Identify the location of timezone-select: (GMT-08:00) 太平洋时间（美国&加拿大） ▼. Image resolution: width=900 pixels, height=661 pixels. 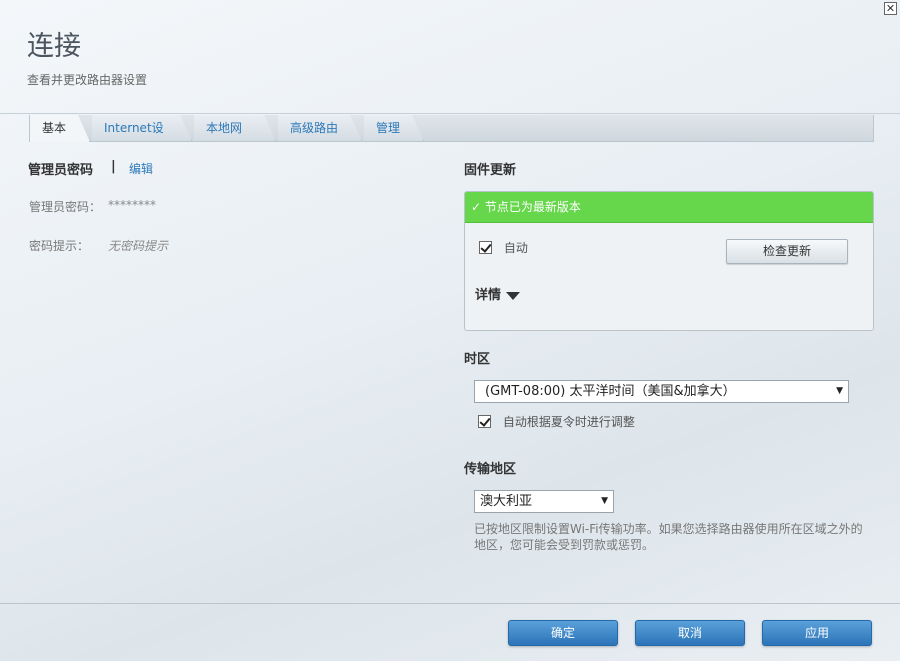
(661, 391).